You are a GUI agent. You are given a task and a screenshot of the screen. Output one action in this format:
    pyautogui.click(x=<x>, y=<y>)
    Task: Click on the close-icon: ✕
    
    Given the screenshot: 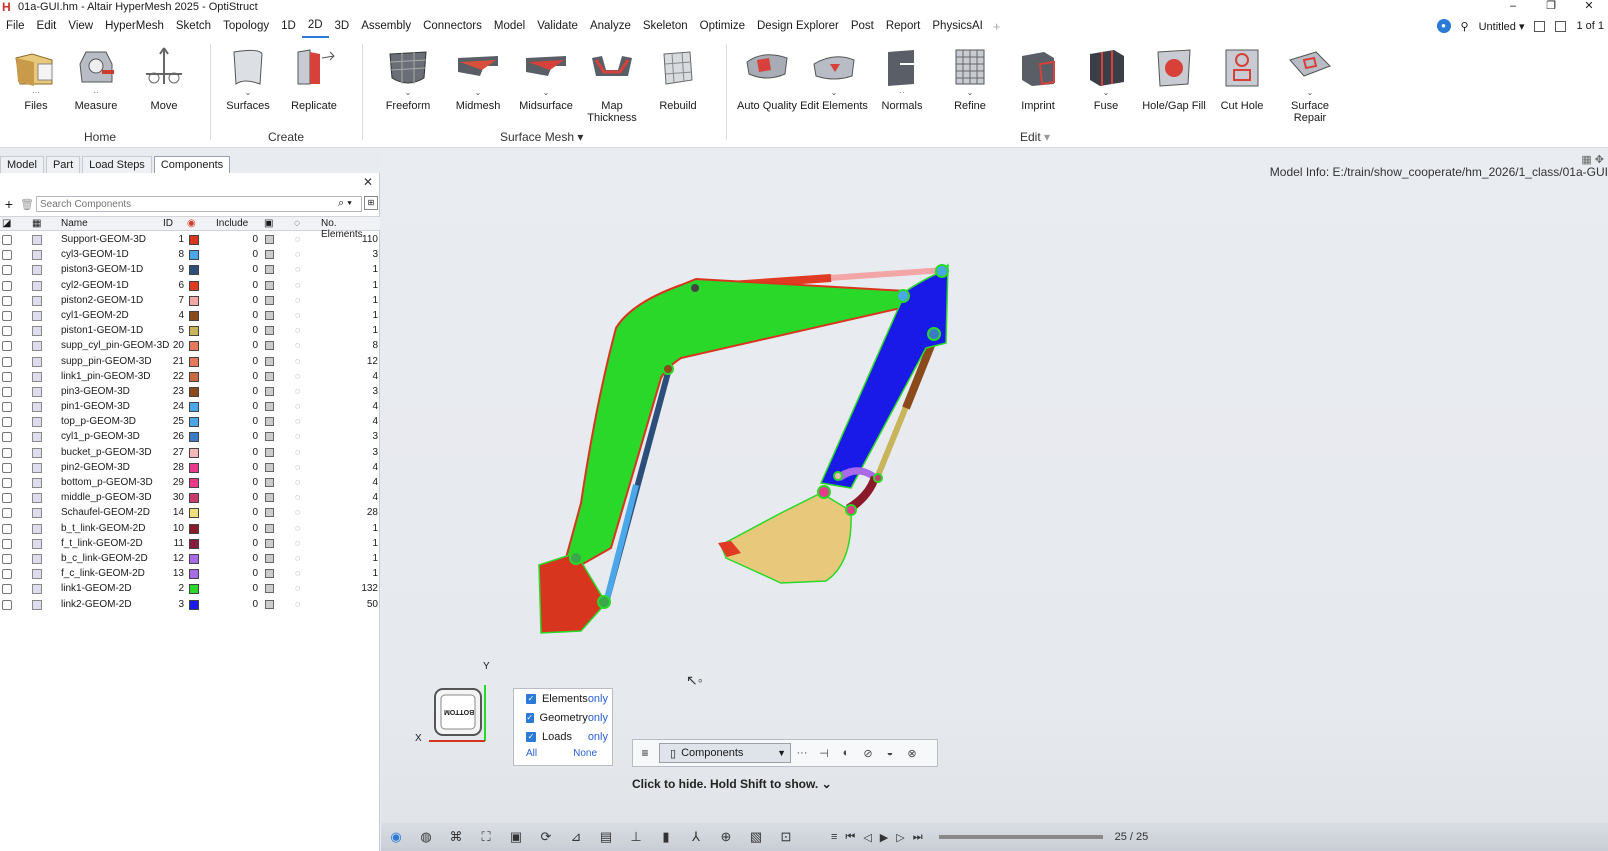 What is the action you would take?
    pyautogui.click(x=368, y=182)
    